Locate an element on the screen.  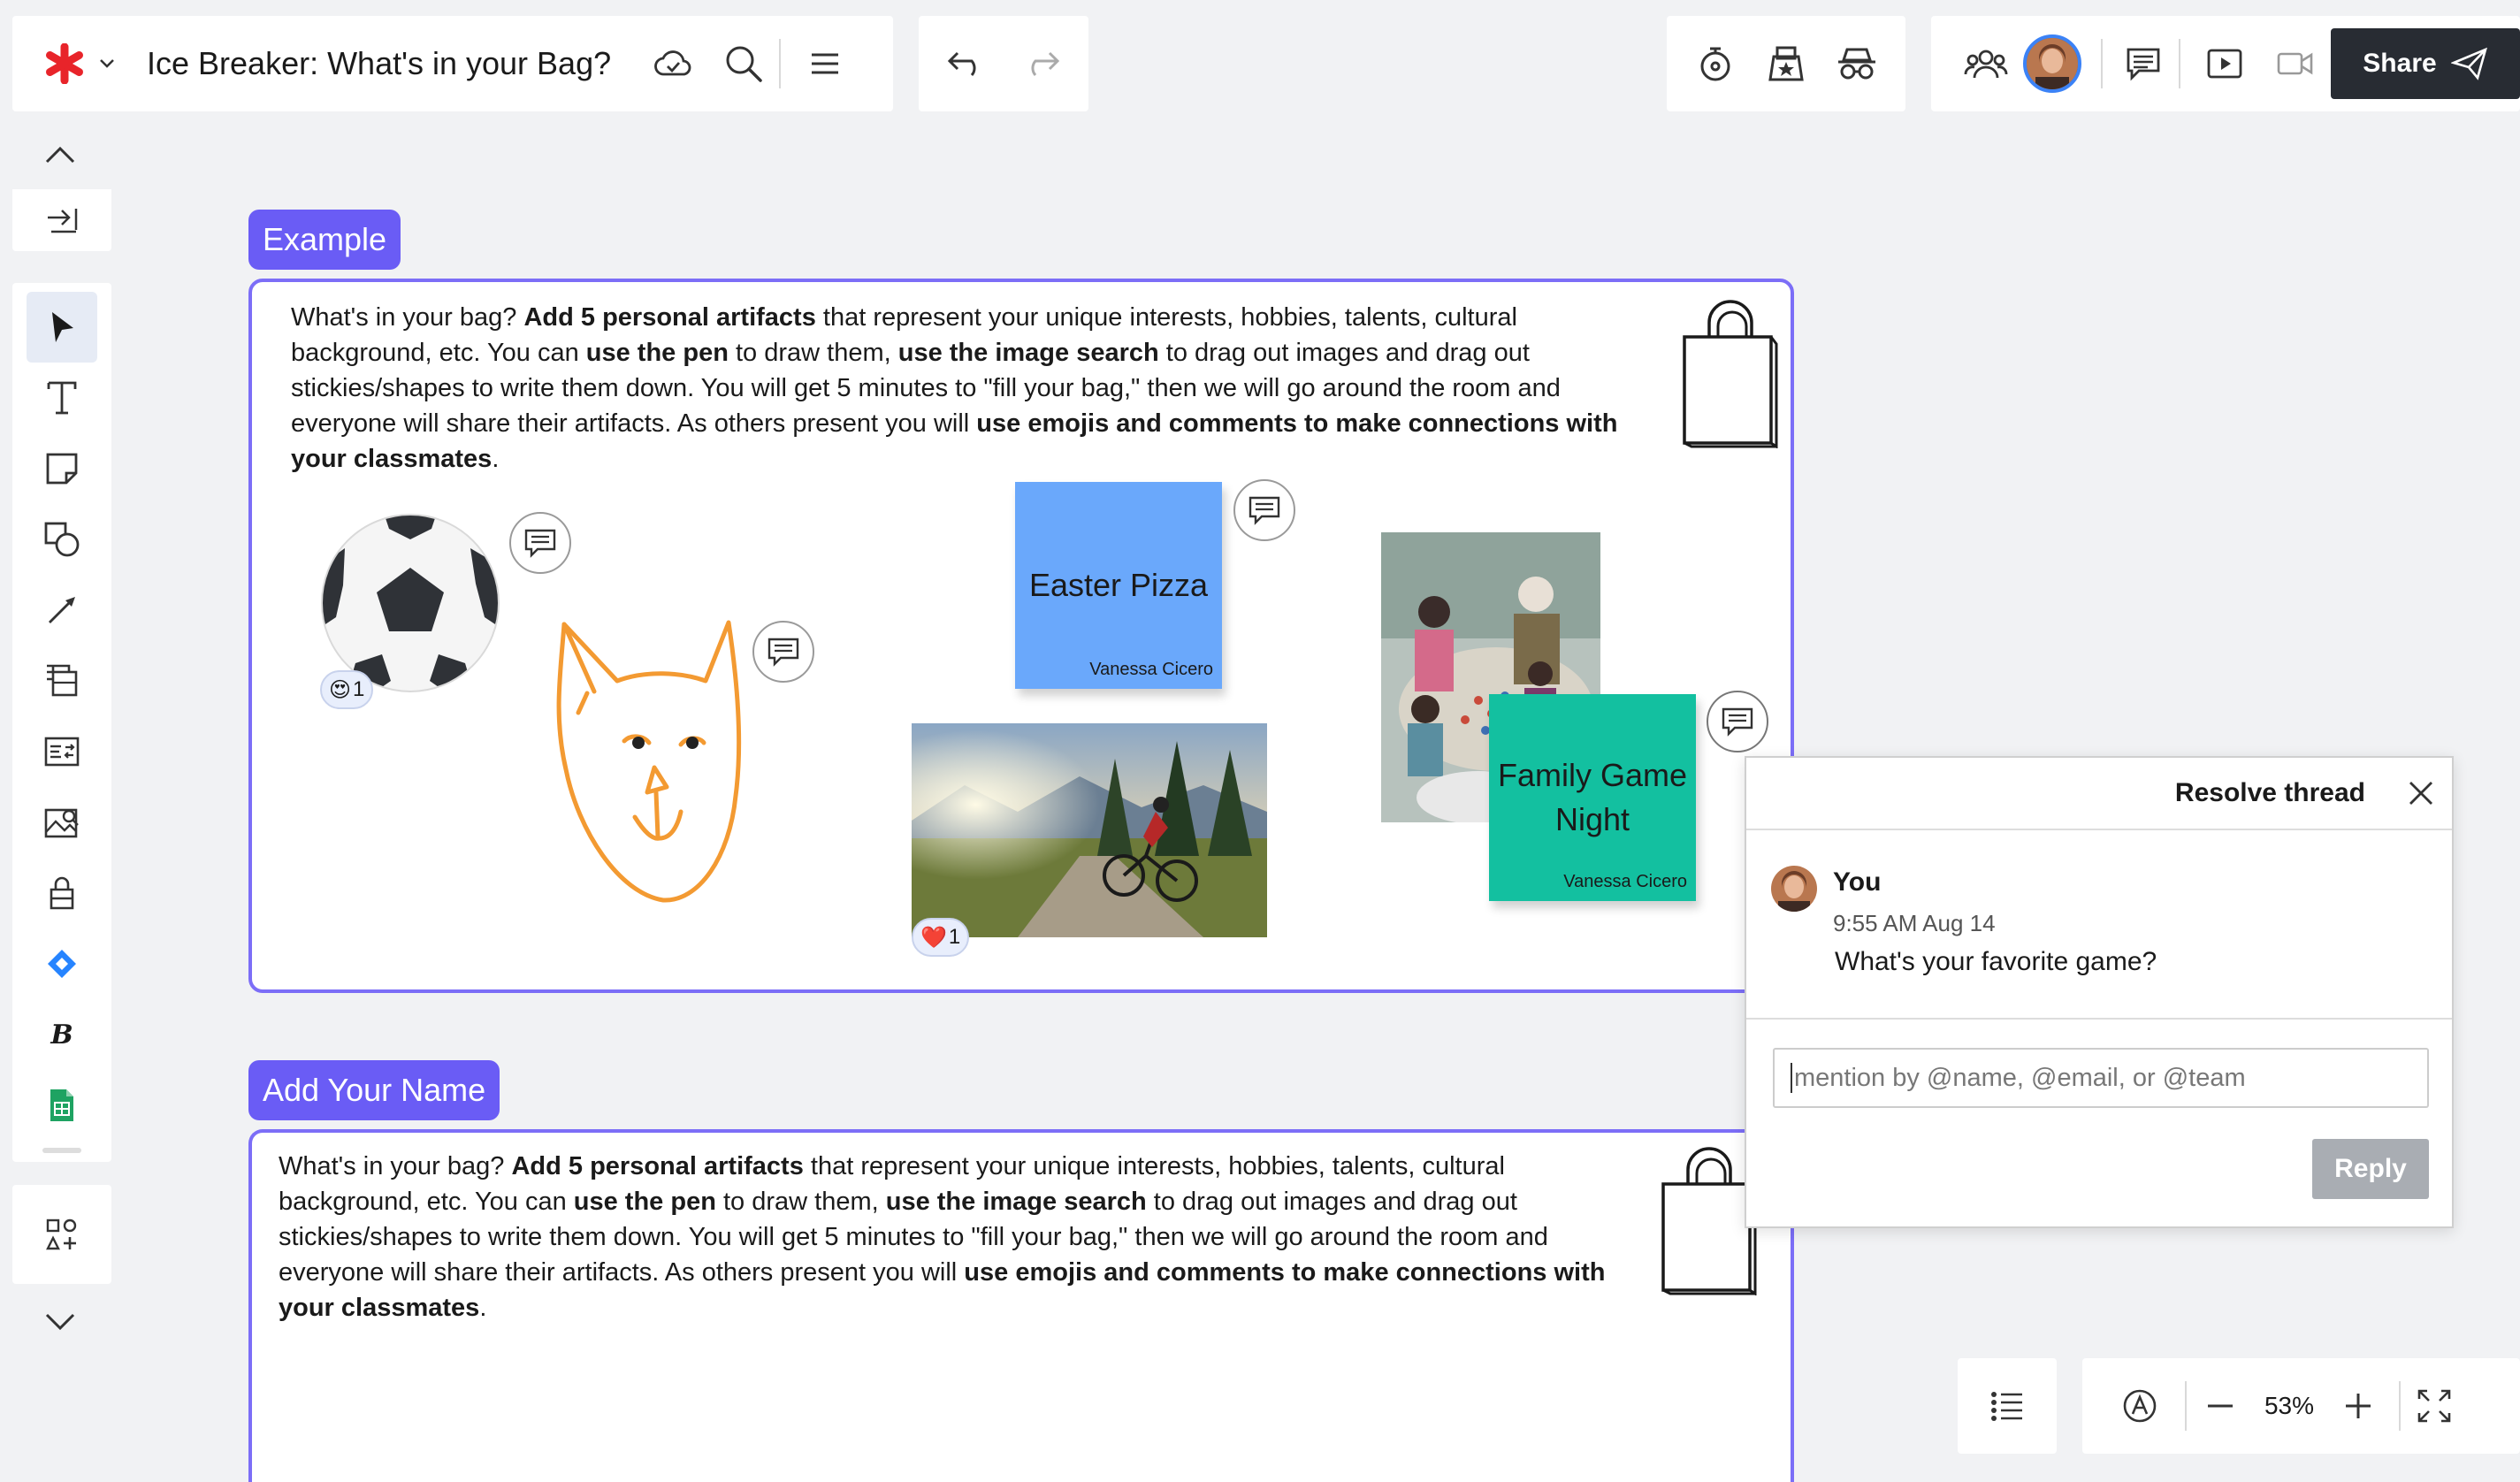
timer-icon is located at coordinates (1715, 63).